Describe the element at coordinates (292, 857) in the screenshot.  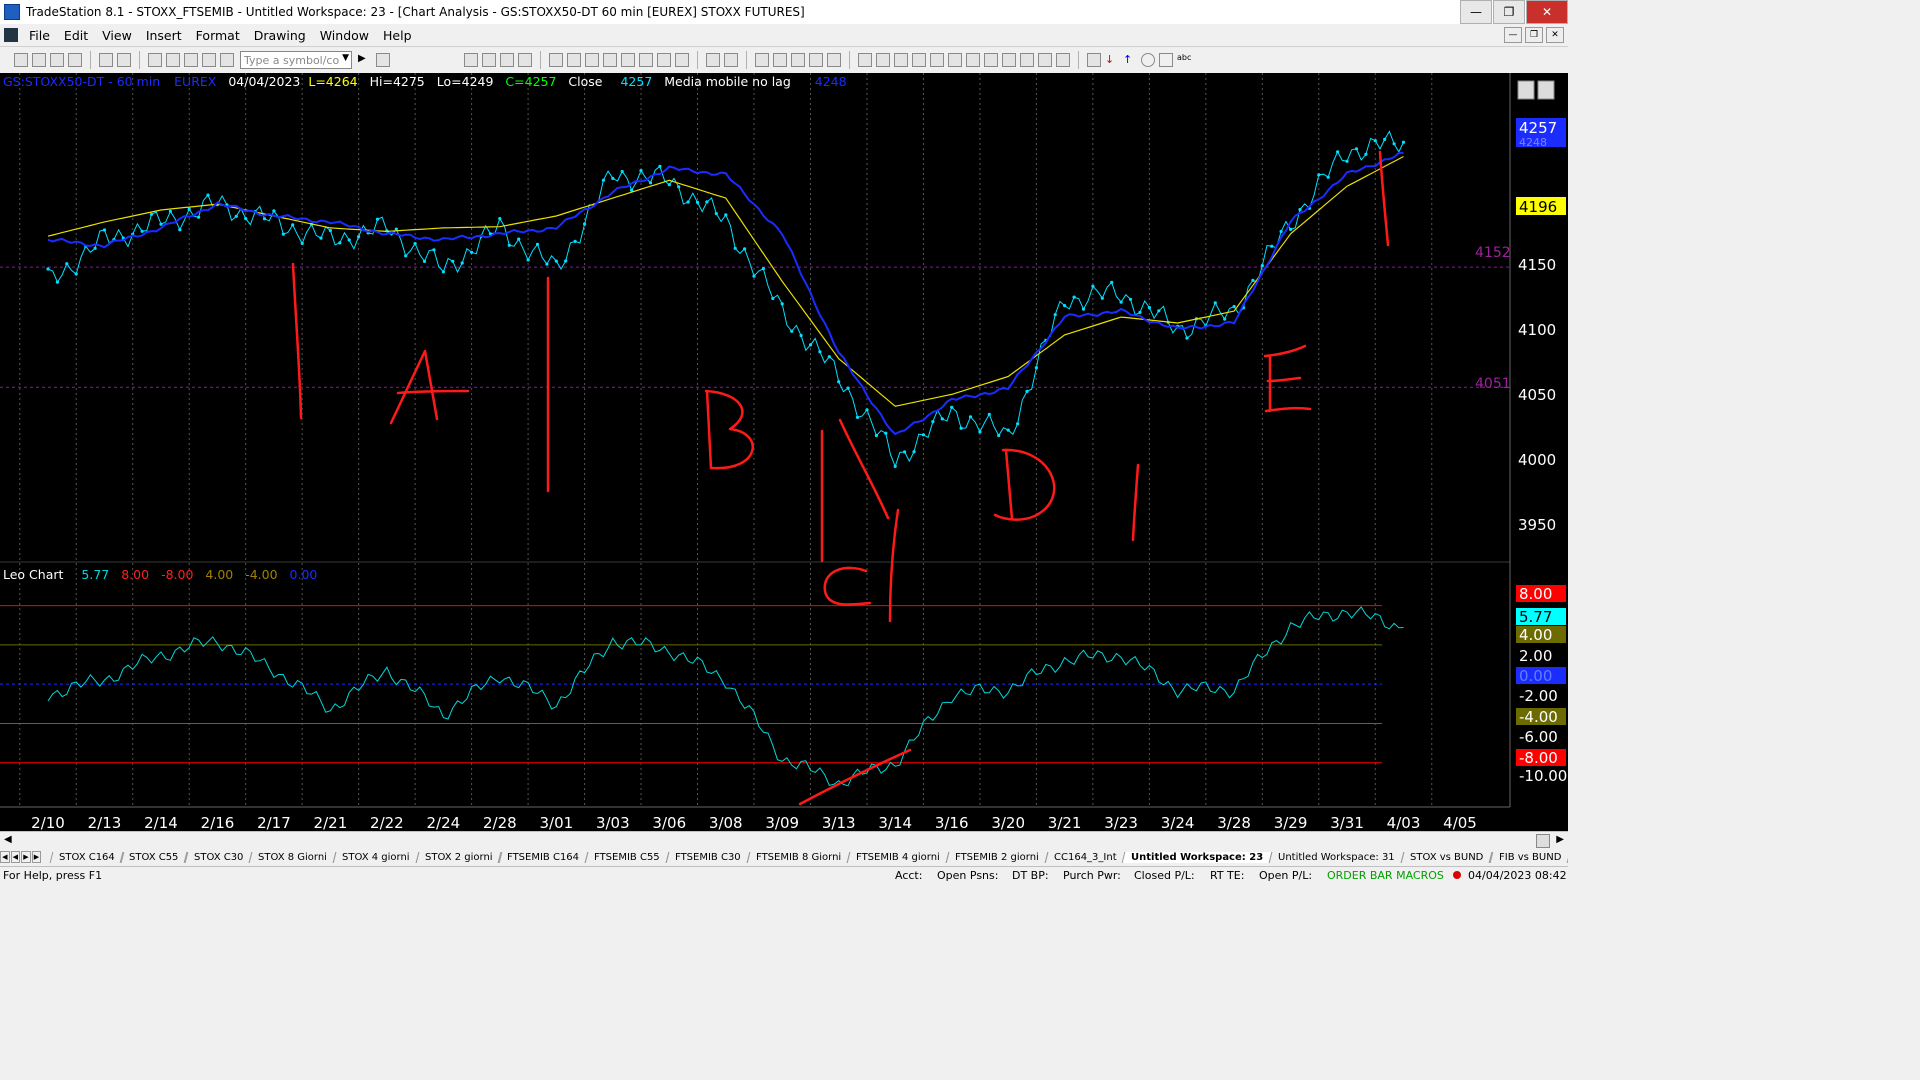
I see `tab-stox-8-giorni: STOX 8 Giorni` at that location.